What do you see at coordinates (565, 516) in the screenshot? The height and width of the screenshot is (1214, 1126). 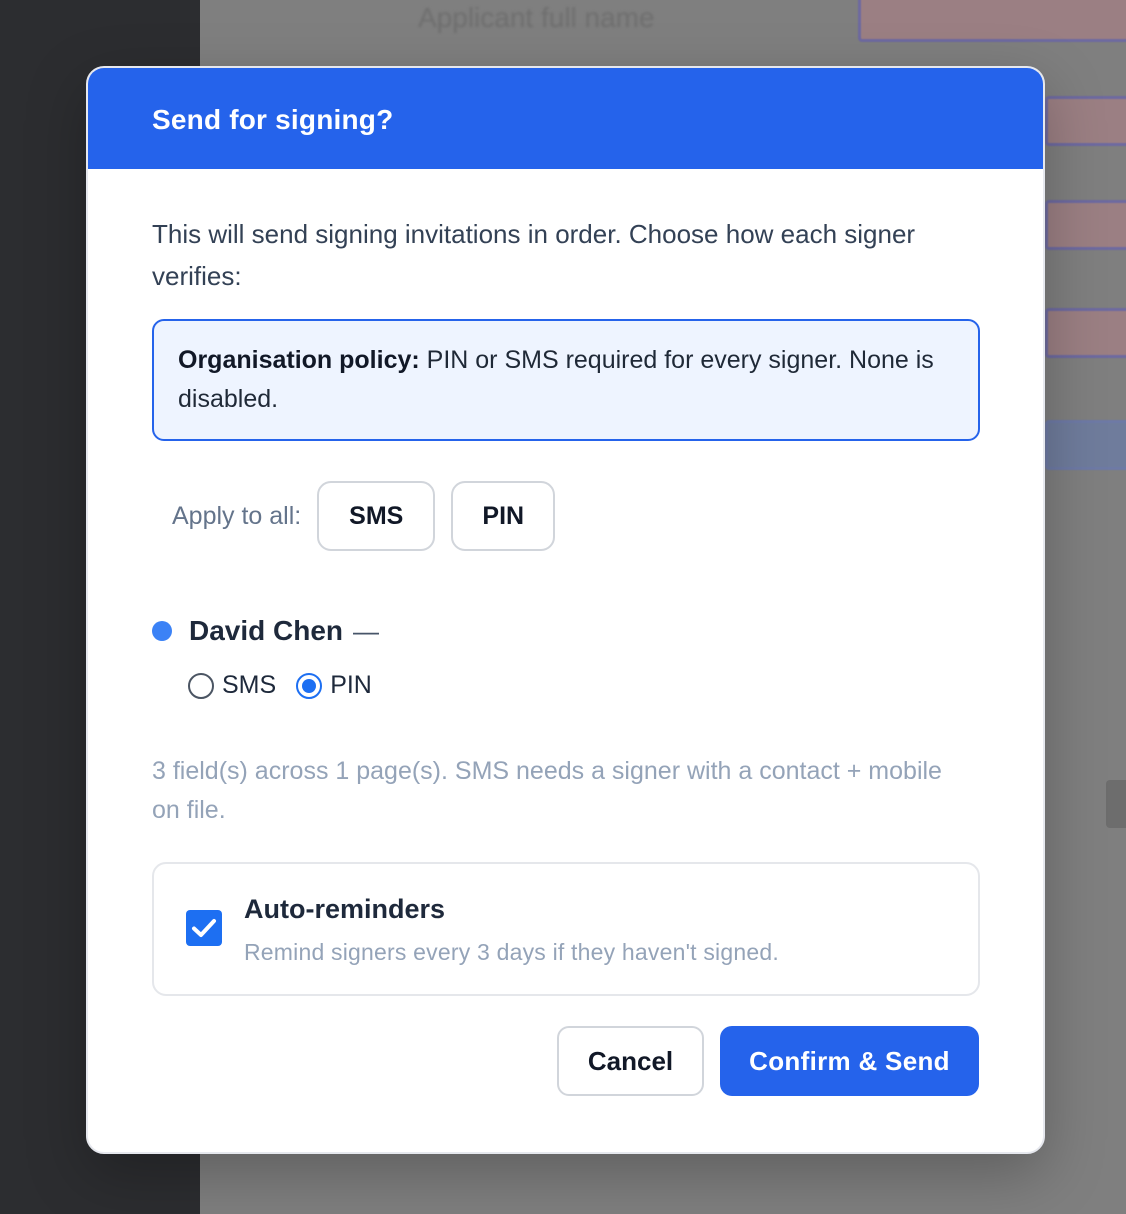 I see `apply-to-all-row: Apply to all: SMS PIN` at bounding box center [565, 516].